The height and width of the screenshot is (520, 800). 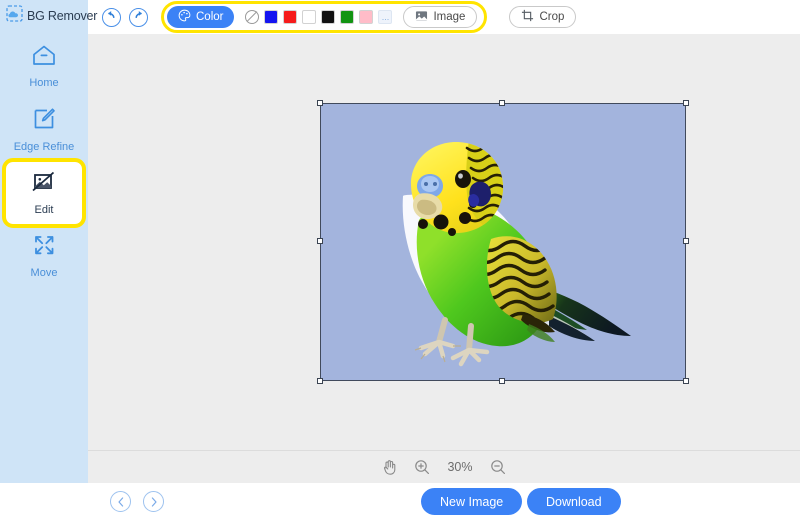 I want to click on chevron-right-icon, so click(x=154, y=501).